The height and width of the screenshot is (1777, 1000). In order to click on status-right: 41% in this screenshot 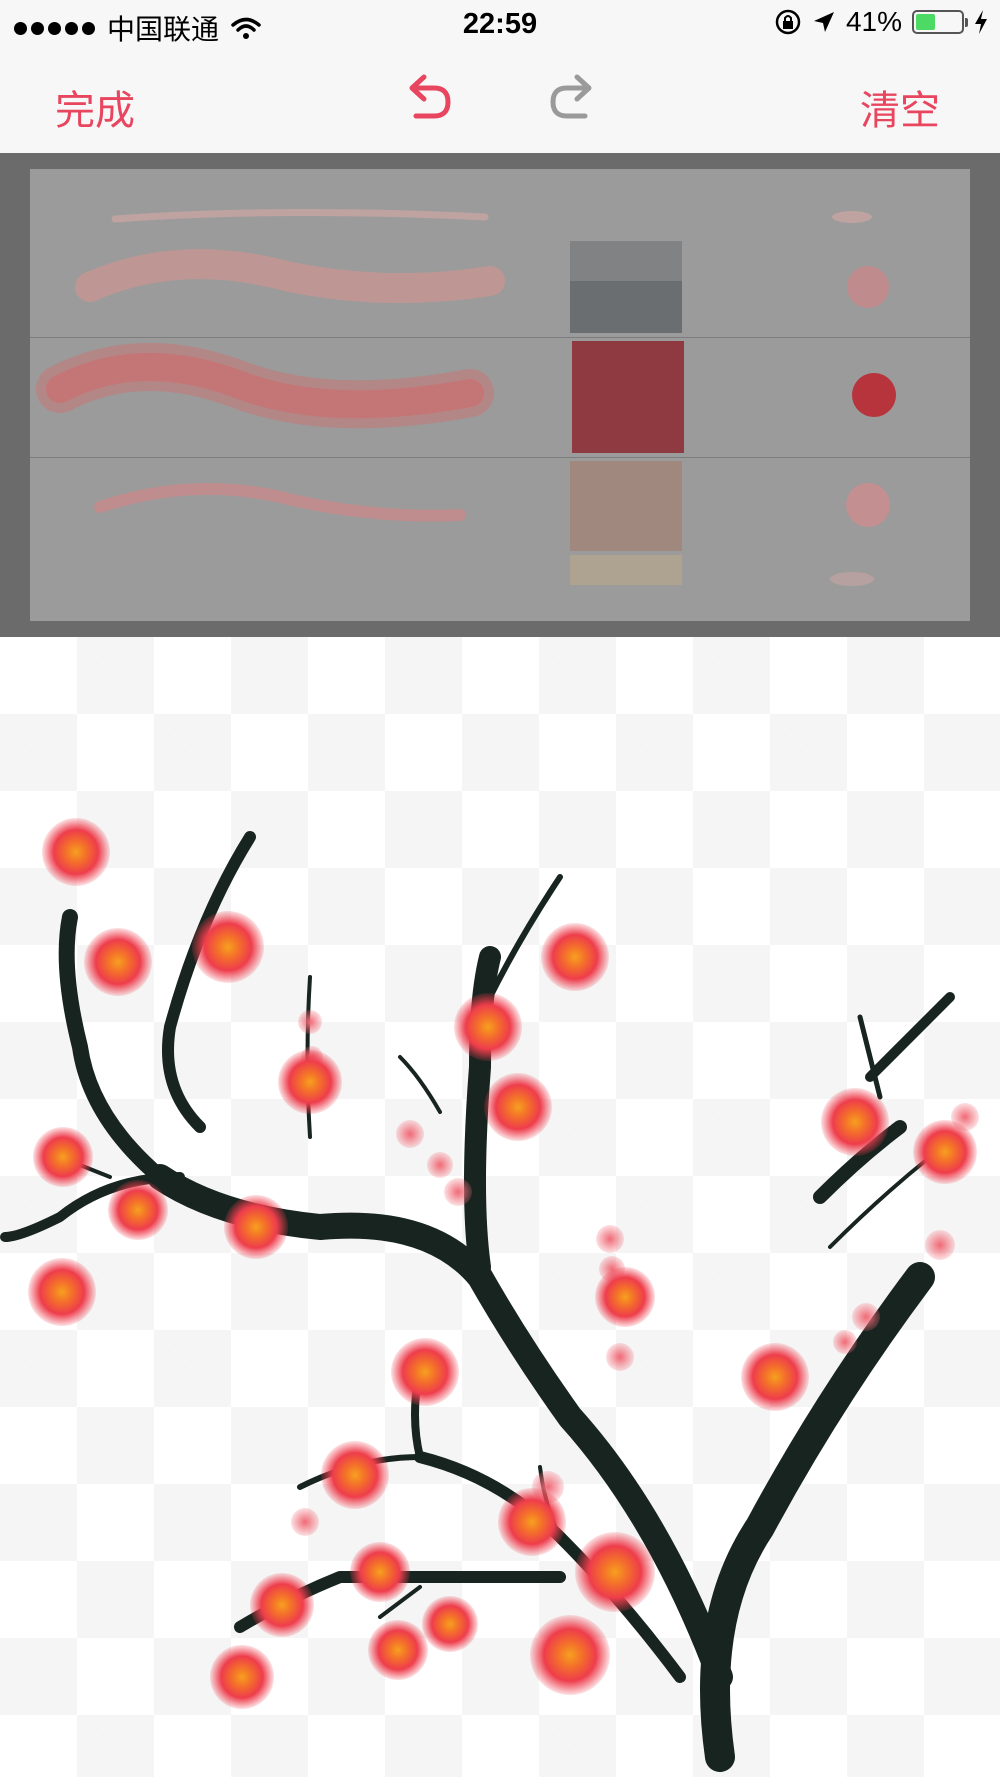, I will do `click(881, 22)`.